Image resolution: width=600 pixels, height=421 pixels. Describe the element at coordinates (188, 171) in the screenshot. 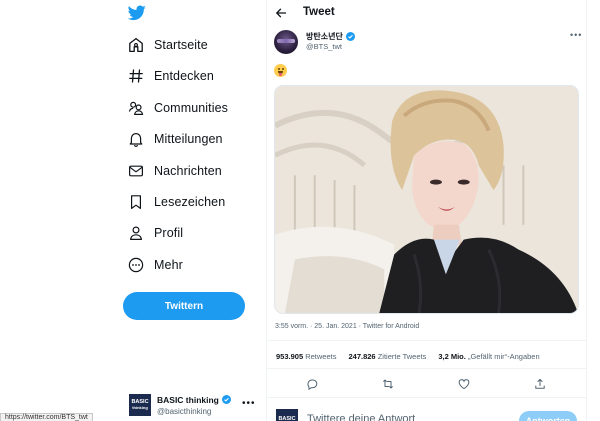

I see `sidebar-item-label: Nachrichten` at that location.